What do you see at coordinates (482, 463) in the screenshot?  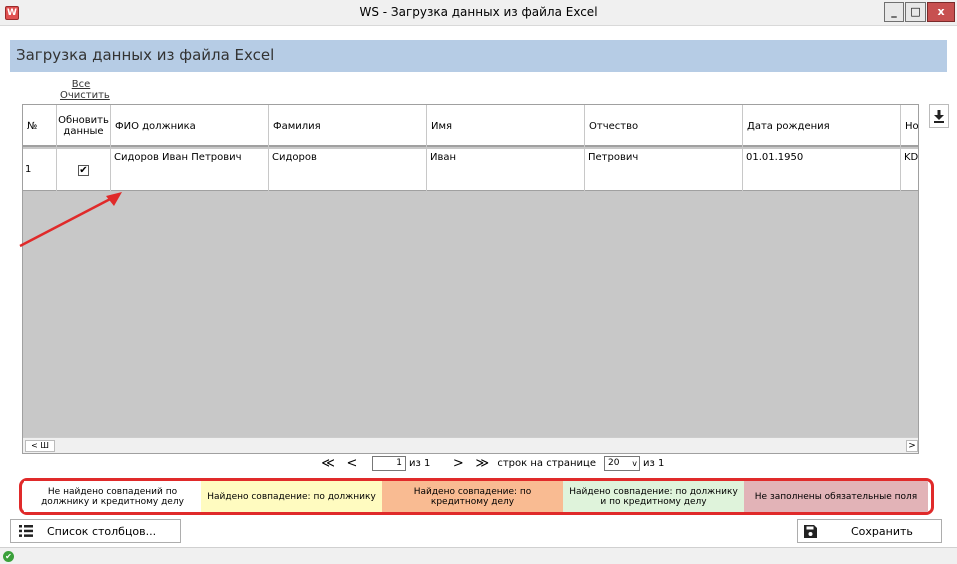 I see `last-page-button: ≫` at bounding box center [482, 463].